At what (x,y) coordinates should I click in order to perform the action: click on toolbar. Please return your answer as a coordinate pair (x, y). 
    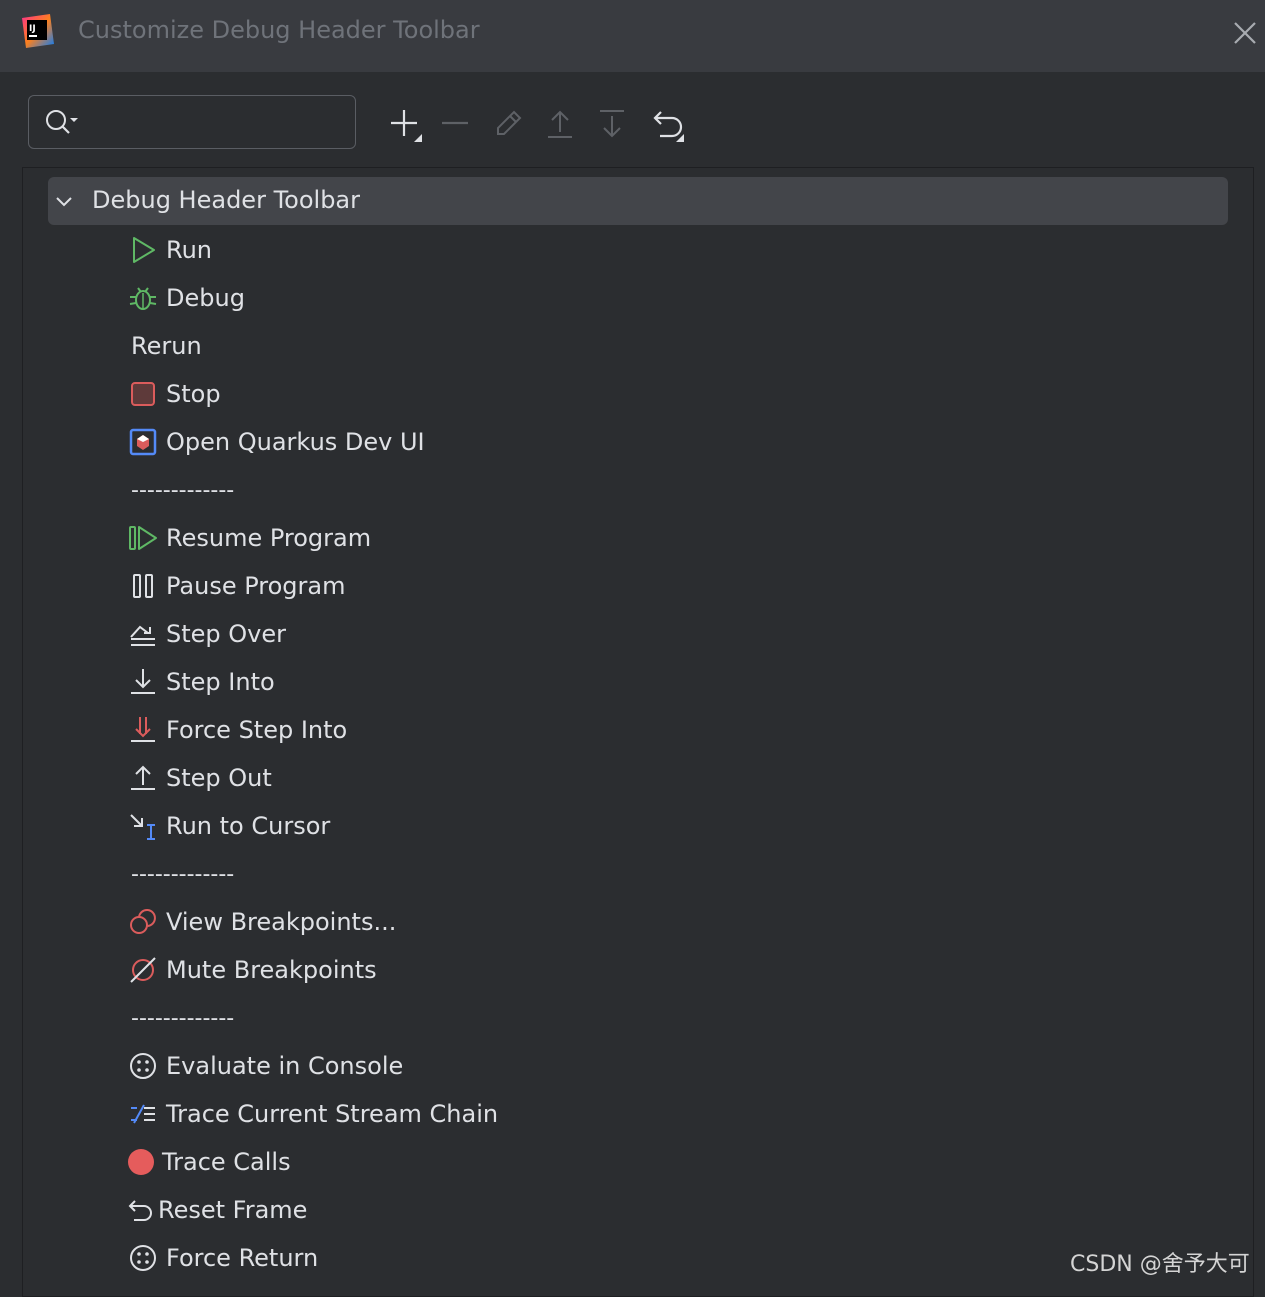
    Looking at the image, I should click on (632, 120).